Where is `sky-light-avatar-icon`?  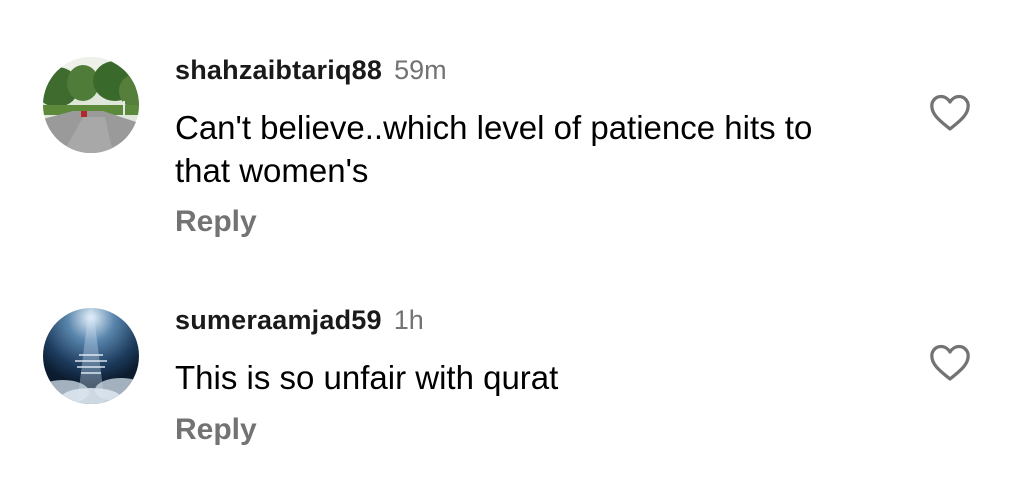 sky-light-avatar-icon is located at coordinates (91, 356).